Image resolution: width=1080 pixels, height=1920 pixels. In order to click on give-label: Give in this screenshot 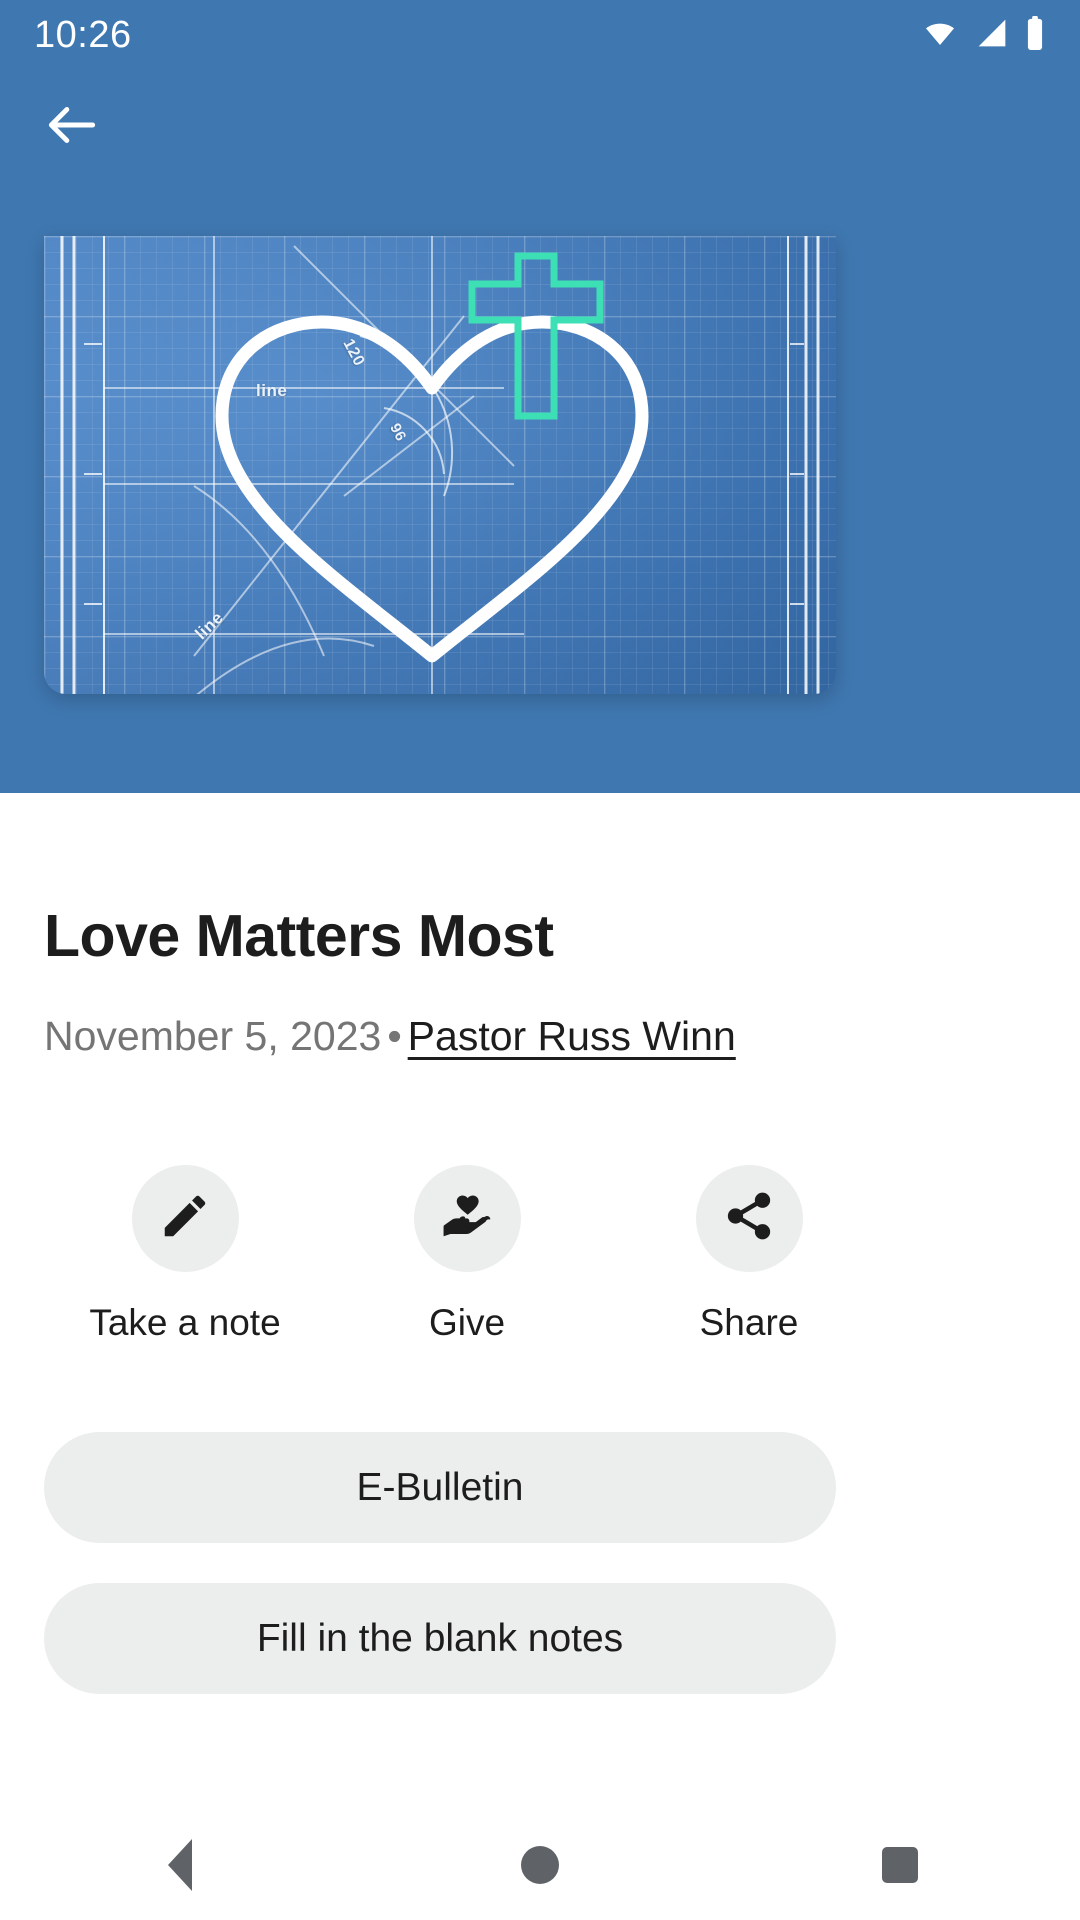, I will do `click(467, 1322)`.